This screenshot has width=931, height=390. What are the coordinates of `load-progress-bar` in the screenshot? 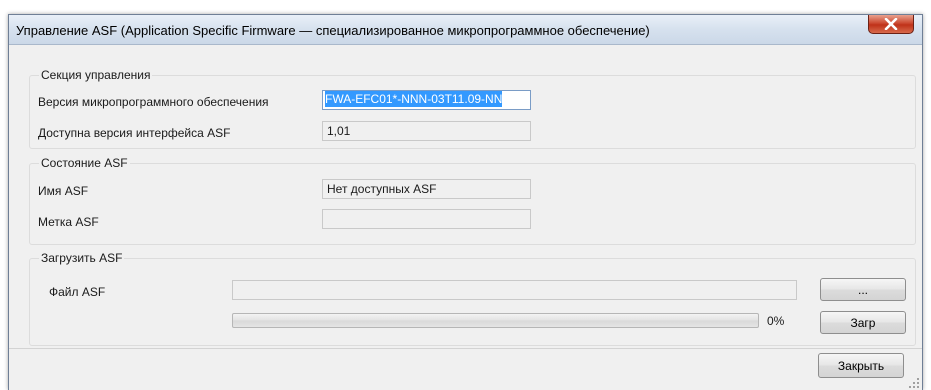 It's located at (495, 320).